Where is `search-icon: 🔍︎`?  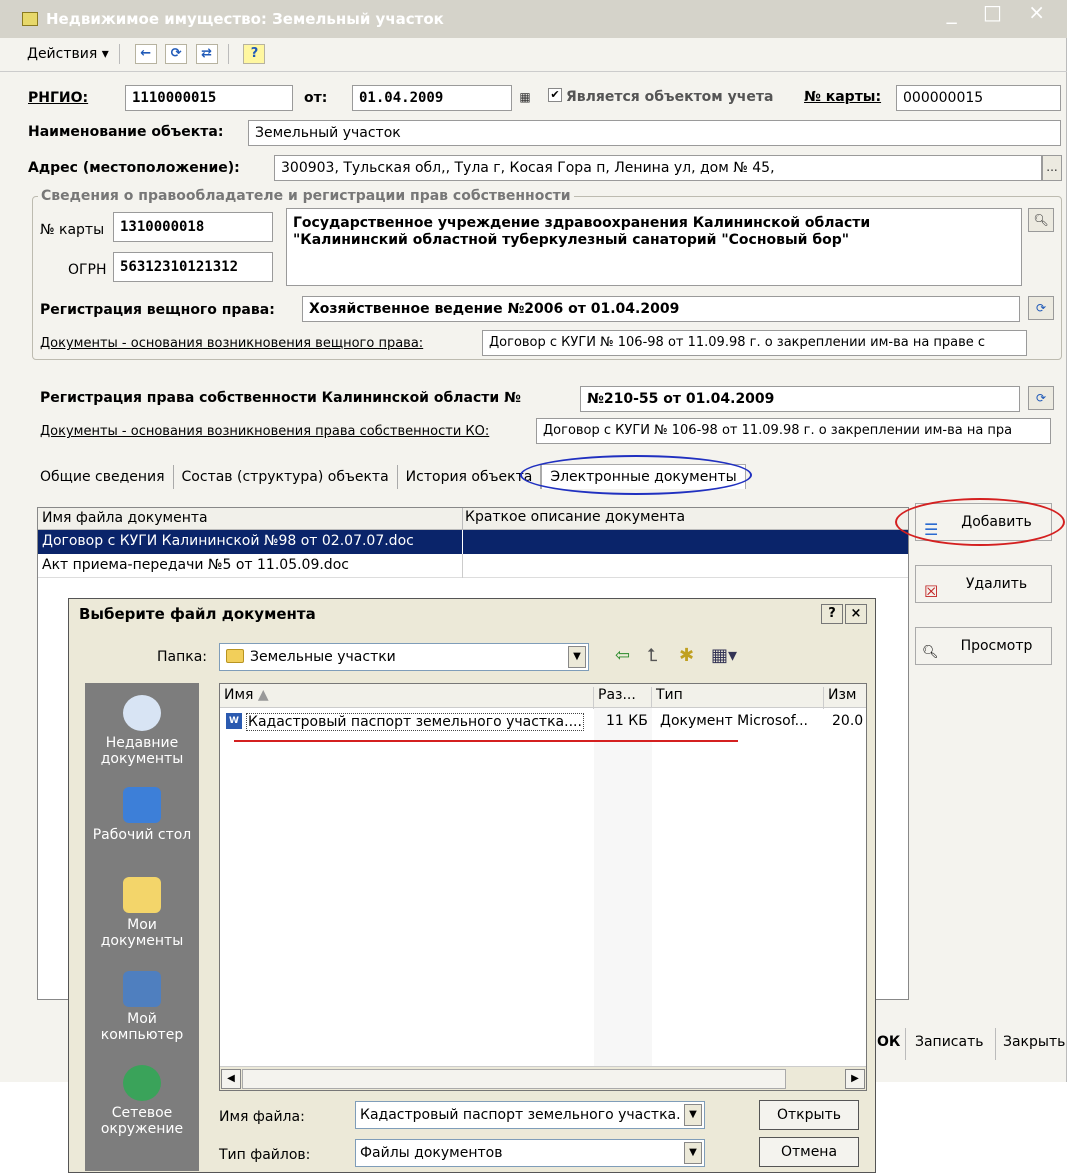 search-icon: 🔍︎ is located at coordinates (1041, 220).